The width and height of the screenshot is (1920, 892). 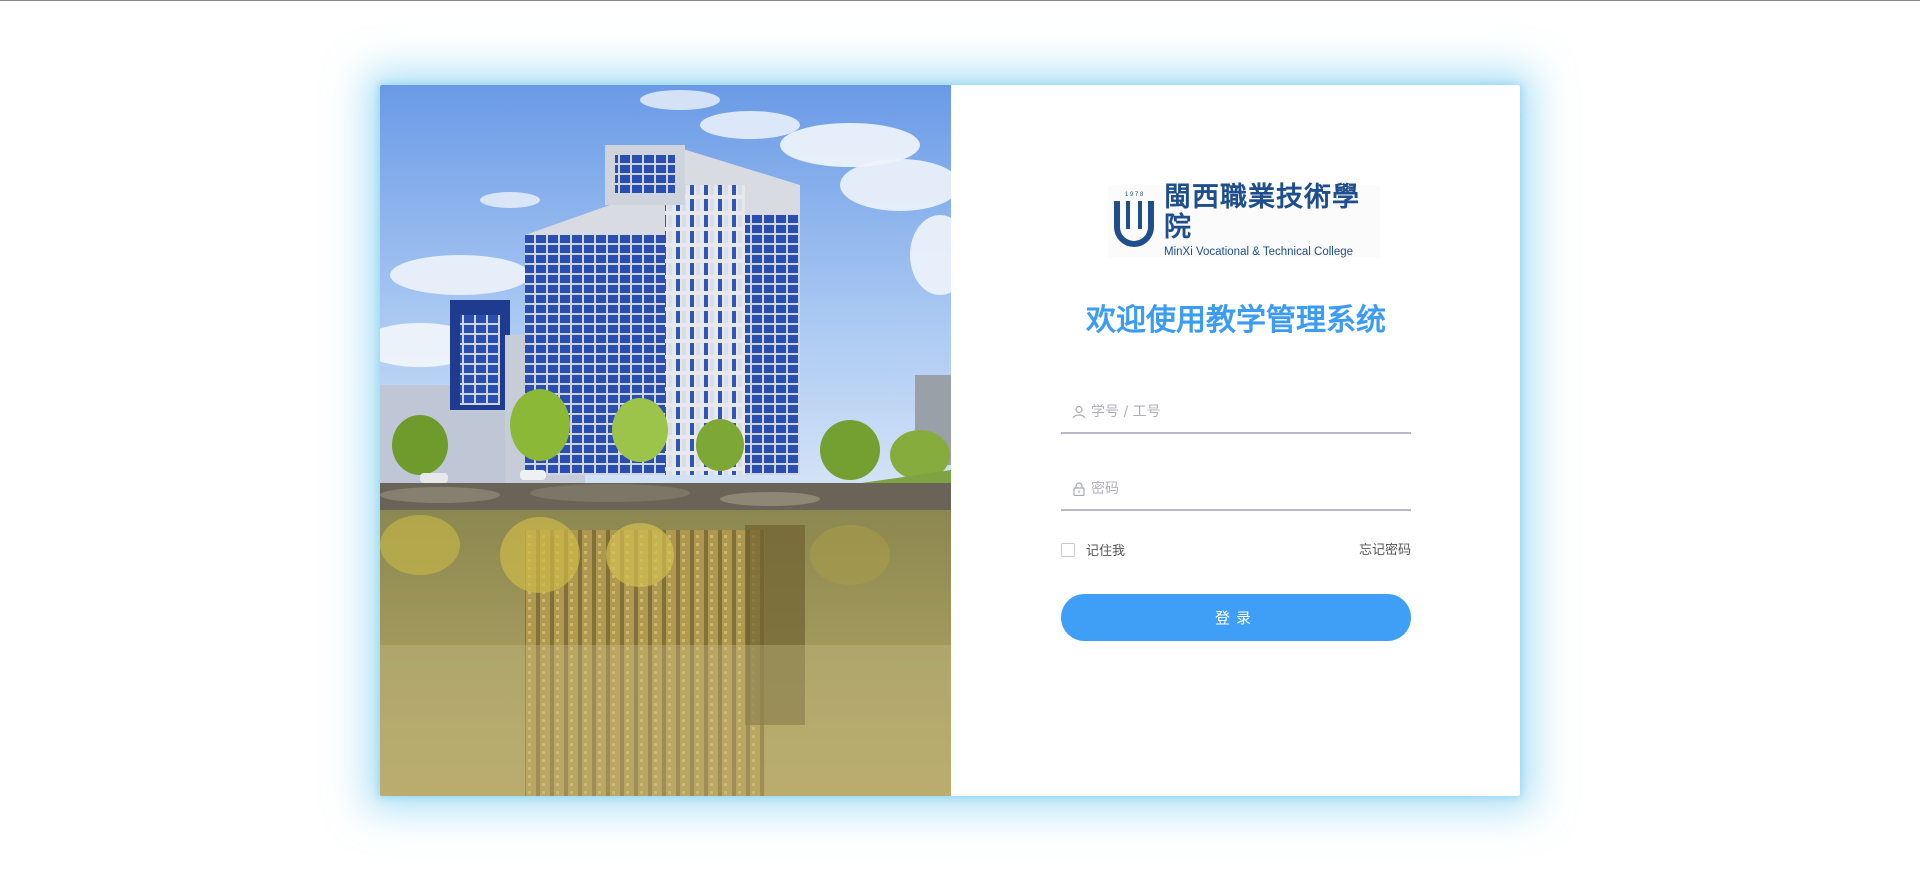 I want to click on password-field, so click(x=1236, y=490).